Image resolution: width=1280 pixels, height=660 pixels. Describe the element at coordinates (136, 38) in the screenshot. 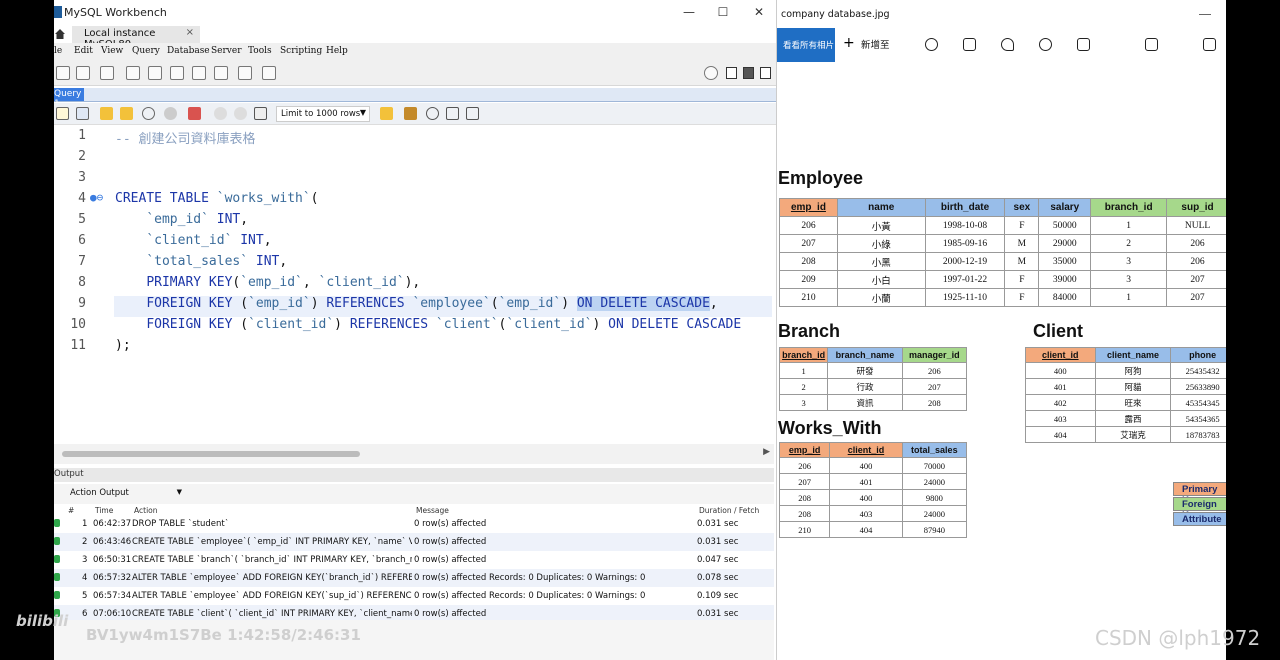

I see `connection-tab: Local instance MySQL80 ×` at that location.